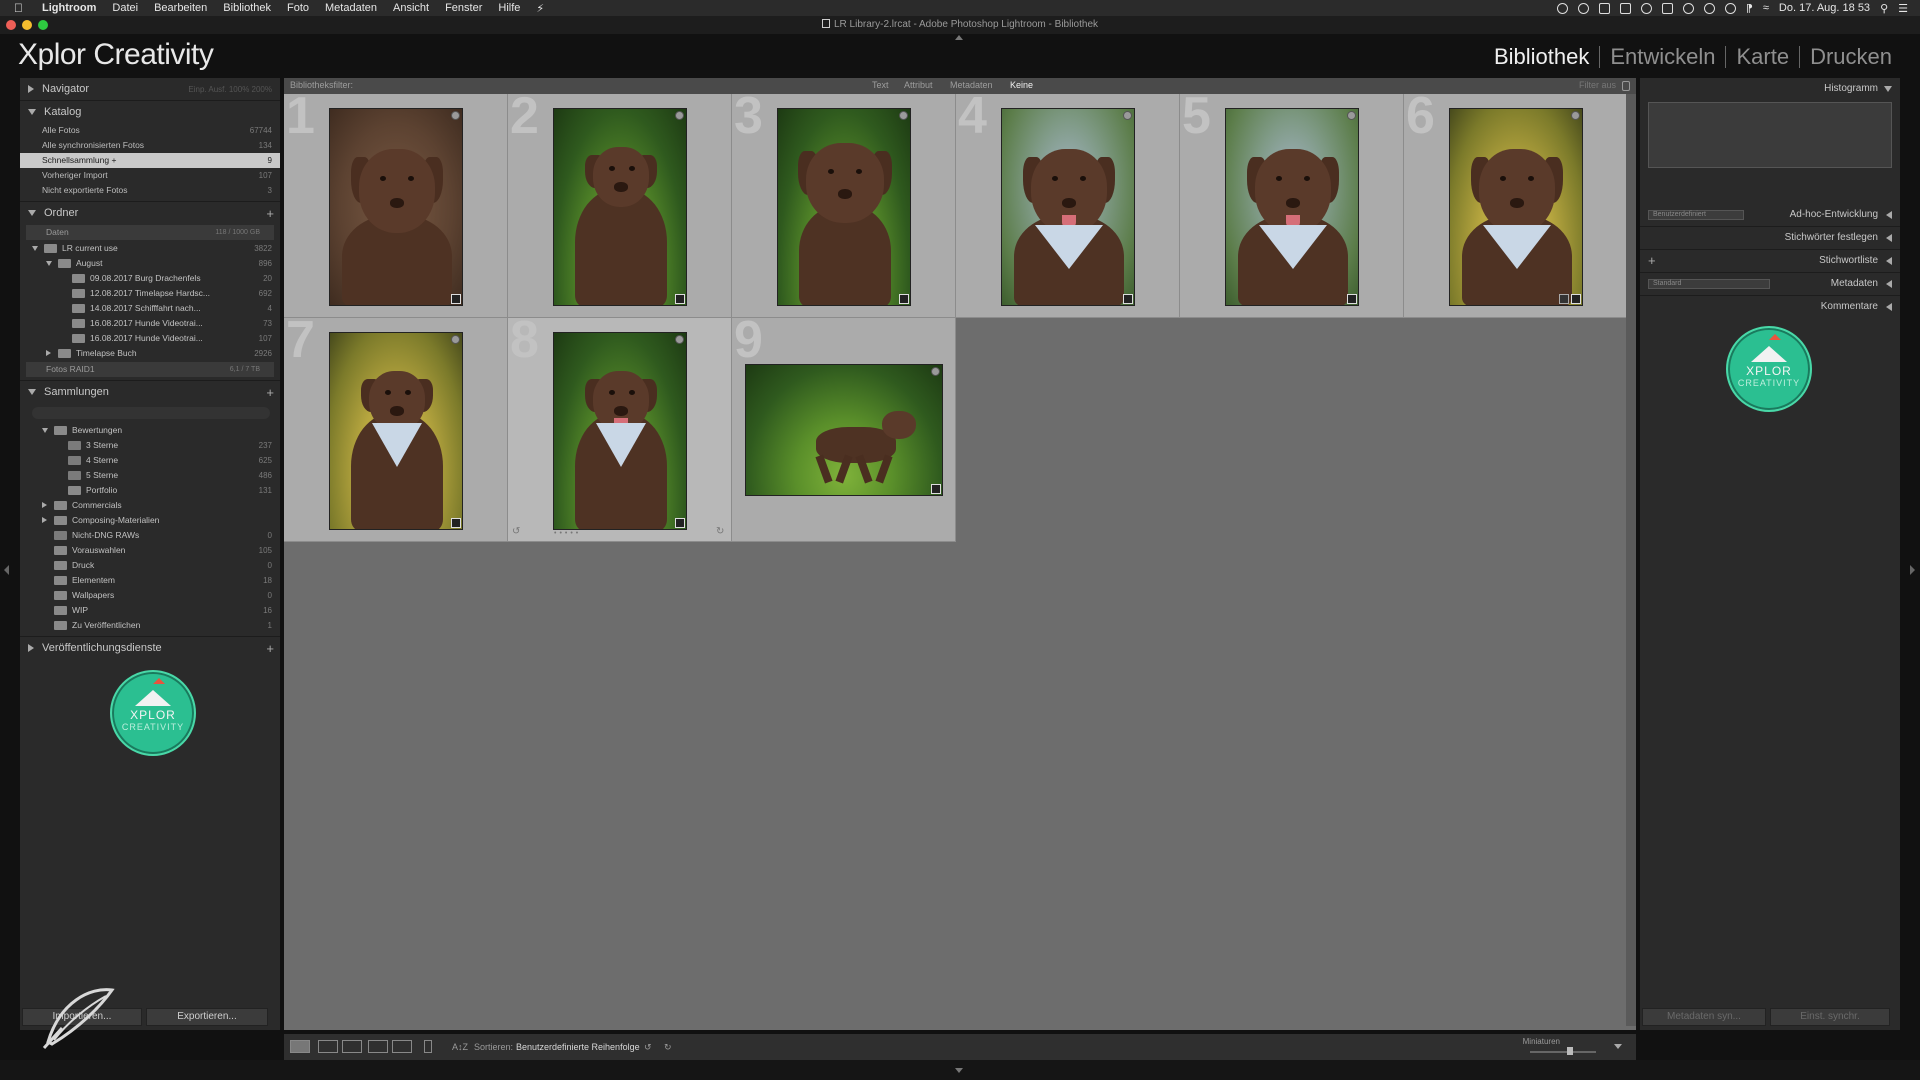 This screenshot has width=1920, height=1080. What do you see at coordinates (150, 278) in the screenshot?
I see `folder-row: 09.08.2017 Burg Drachenfels 20` at bounding box center [150, 278].